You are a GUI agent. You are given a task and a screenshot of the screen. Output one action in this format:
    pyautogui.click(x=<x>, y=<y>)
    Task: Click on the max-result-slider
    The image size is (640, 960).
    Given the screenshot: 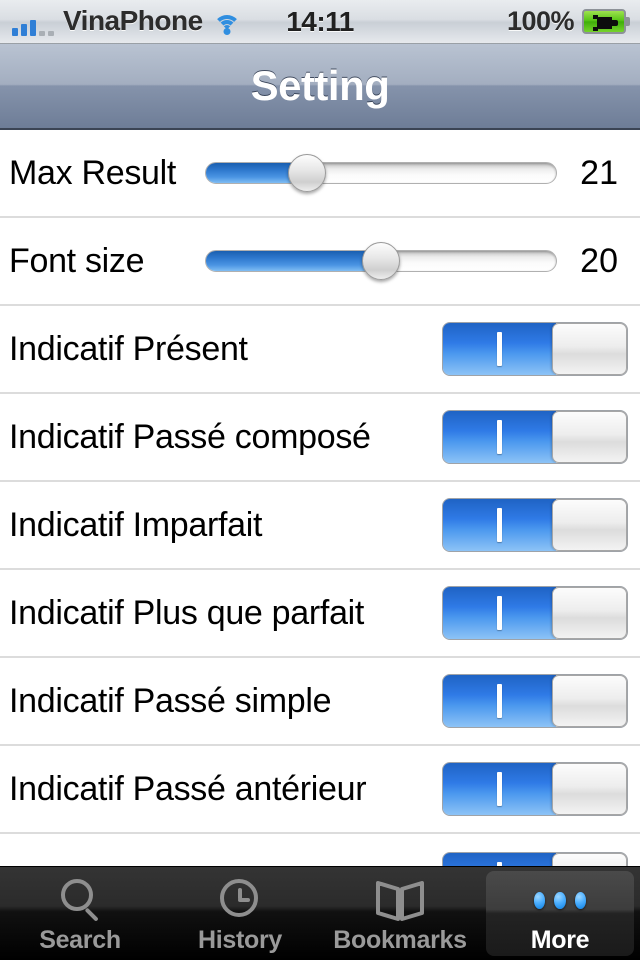 What is the action you would take?
    pyautogui.click(x=381, y=173)
    